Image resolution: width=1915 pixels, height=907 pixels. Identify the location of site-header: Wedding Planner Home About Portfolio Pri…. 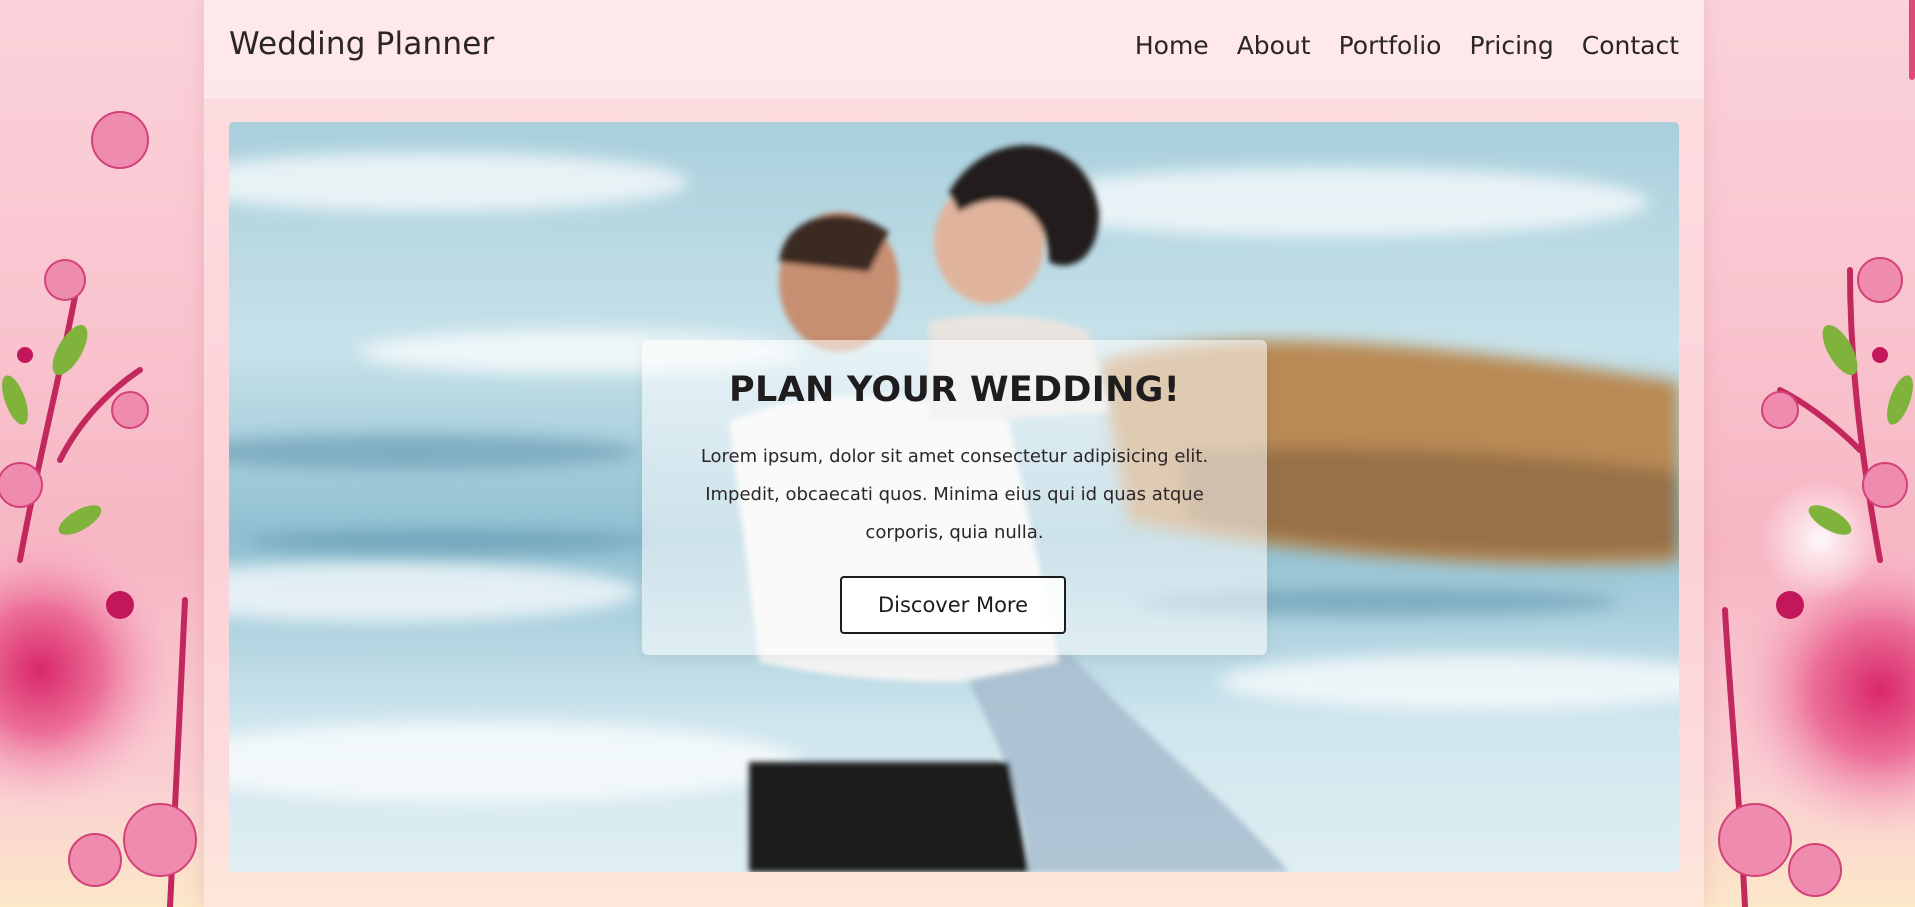
(954, 49).